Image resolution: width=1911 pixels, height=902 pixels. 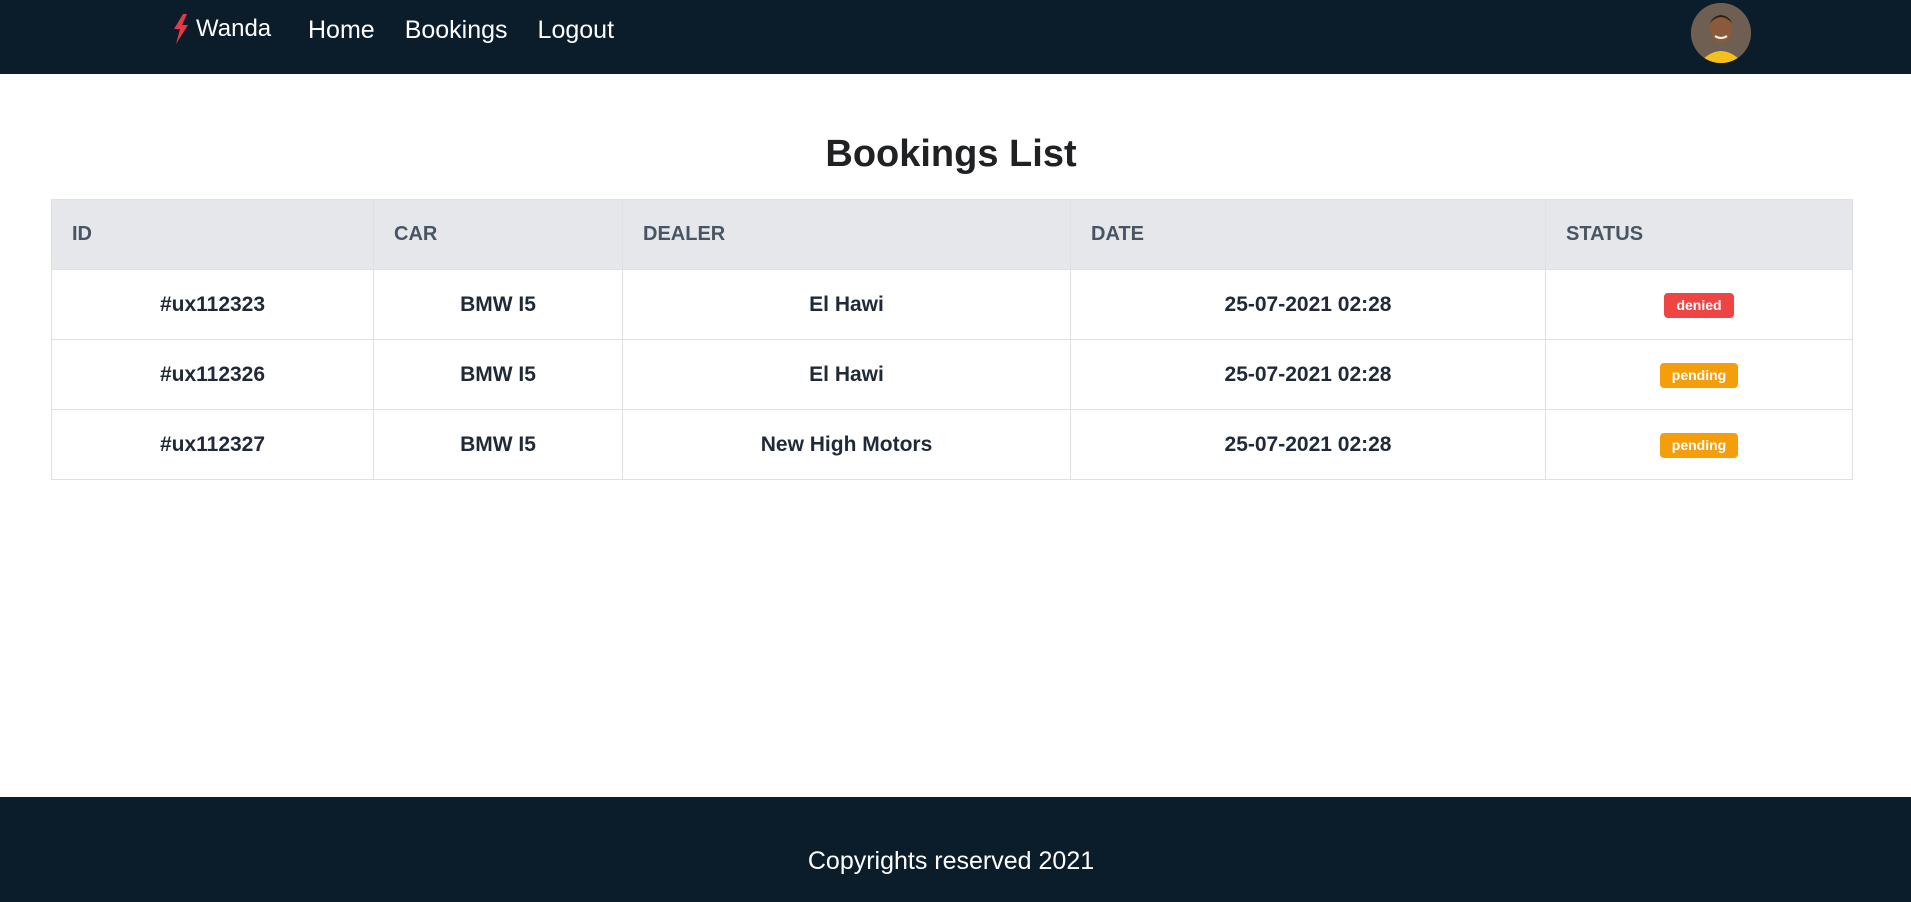 I want to click on status-badge: denied, so click(x=1699, y=305).